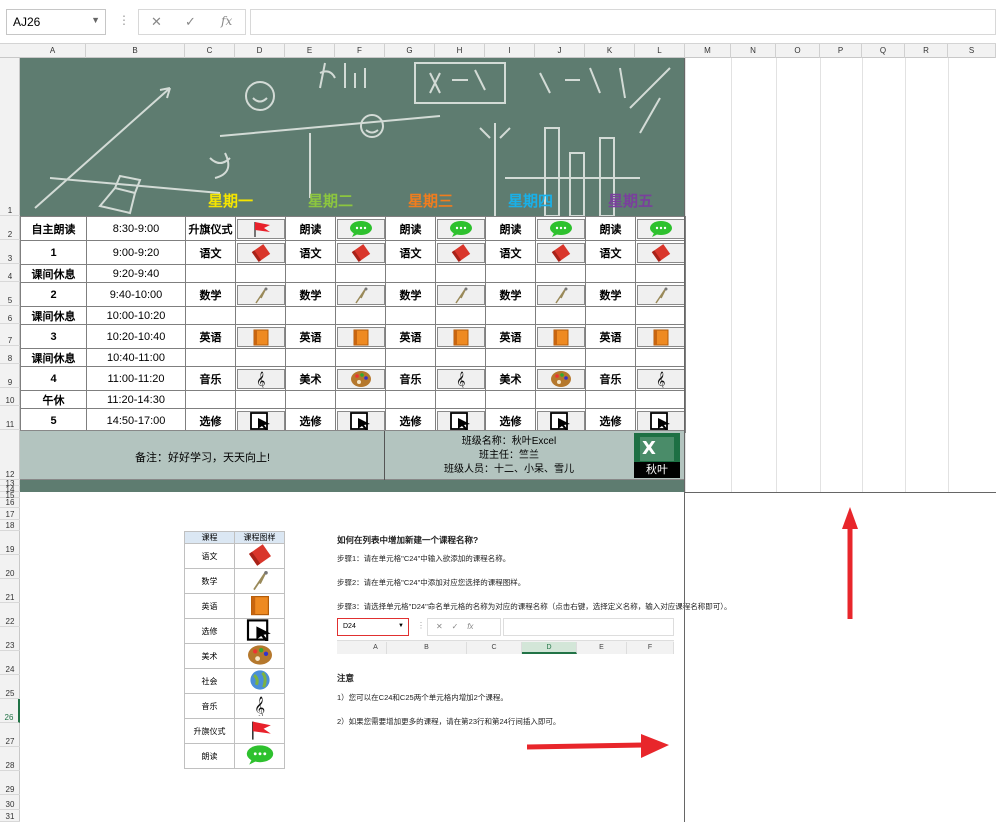 Image resolution: width=996 pixels, height=822 pixels. Describe the element at coordinates (136, 399) in the screenshot. I see `time-cell: 11:20-14:30` at that location.